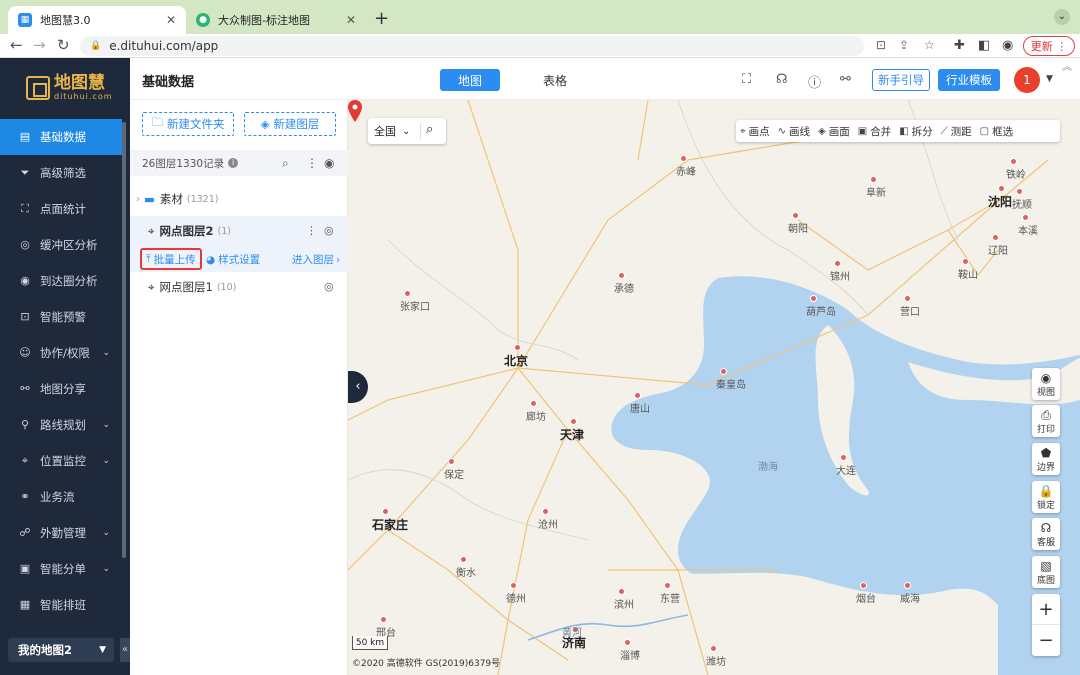  I want to click on new-layer-button: ◈ 新建图层, so click(290, 124).